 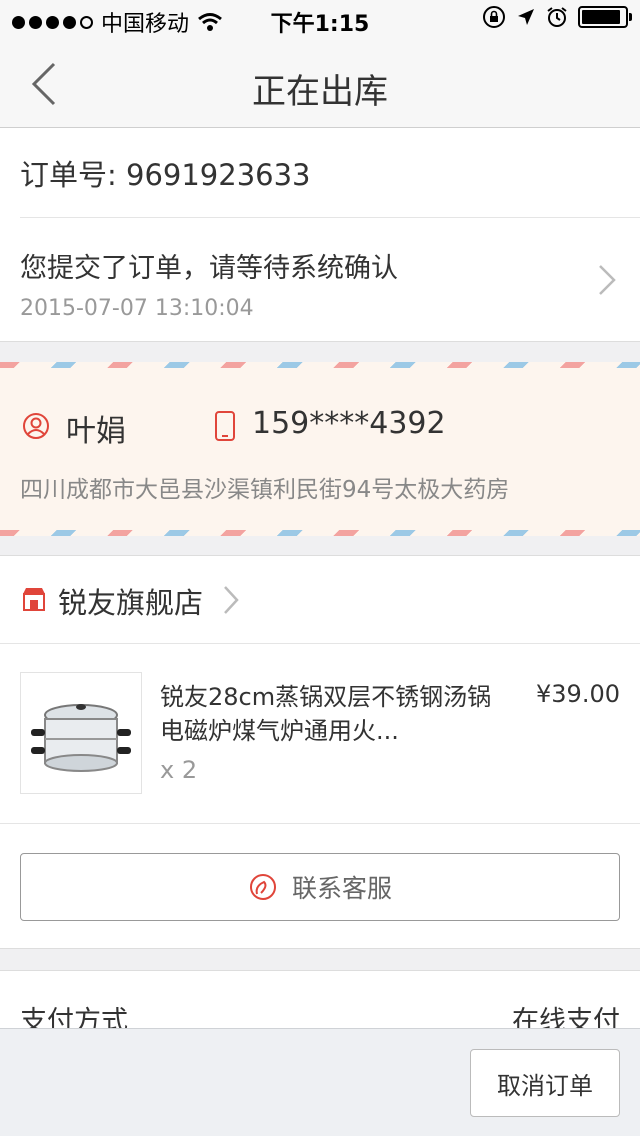 I want to click on recipient-phone: 159****4392, so click(x=349, y=423).